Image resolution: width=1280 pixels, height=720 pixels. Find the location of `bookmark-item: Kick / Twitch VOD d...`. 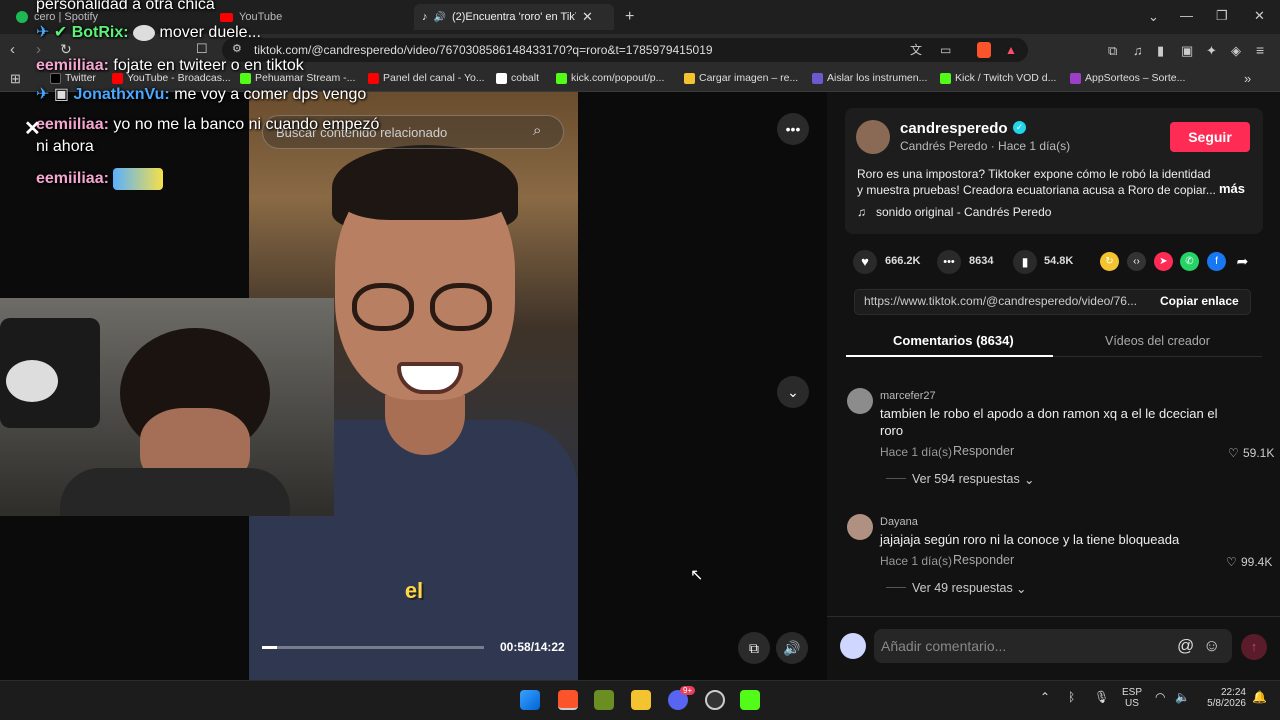

bookmark-item: Kick / Twitch VOD d... is located at coordinates (998, 78).